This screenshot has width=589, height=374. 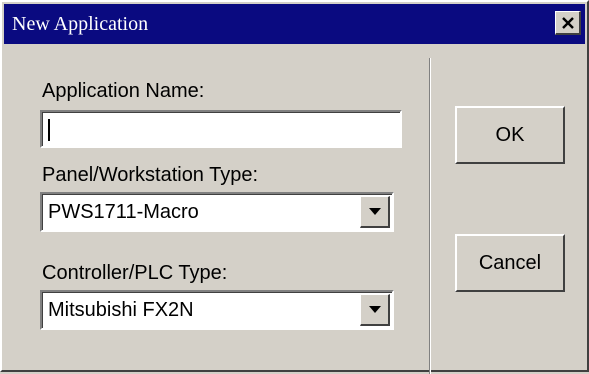 What do you see at coordinates (135, 273) in the screenshot?
I see `controller-type-label: Controller/PLC Type:` at bounding box center [135, 273].